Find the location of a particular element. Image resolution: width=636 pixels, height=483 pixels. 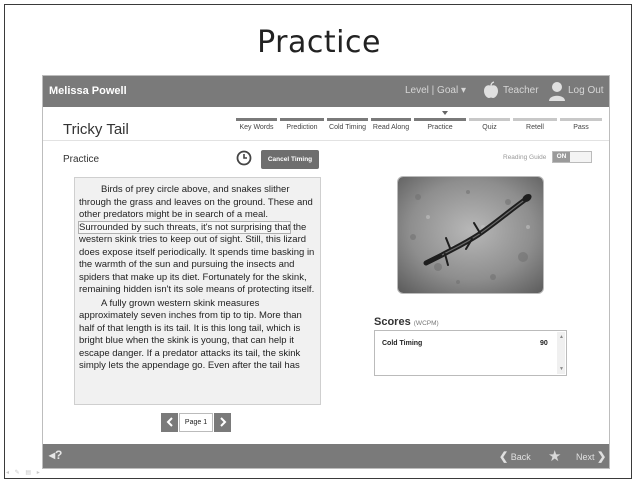

next-page-button is located at coordinates (222, 422).